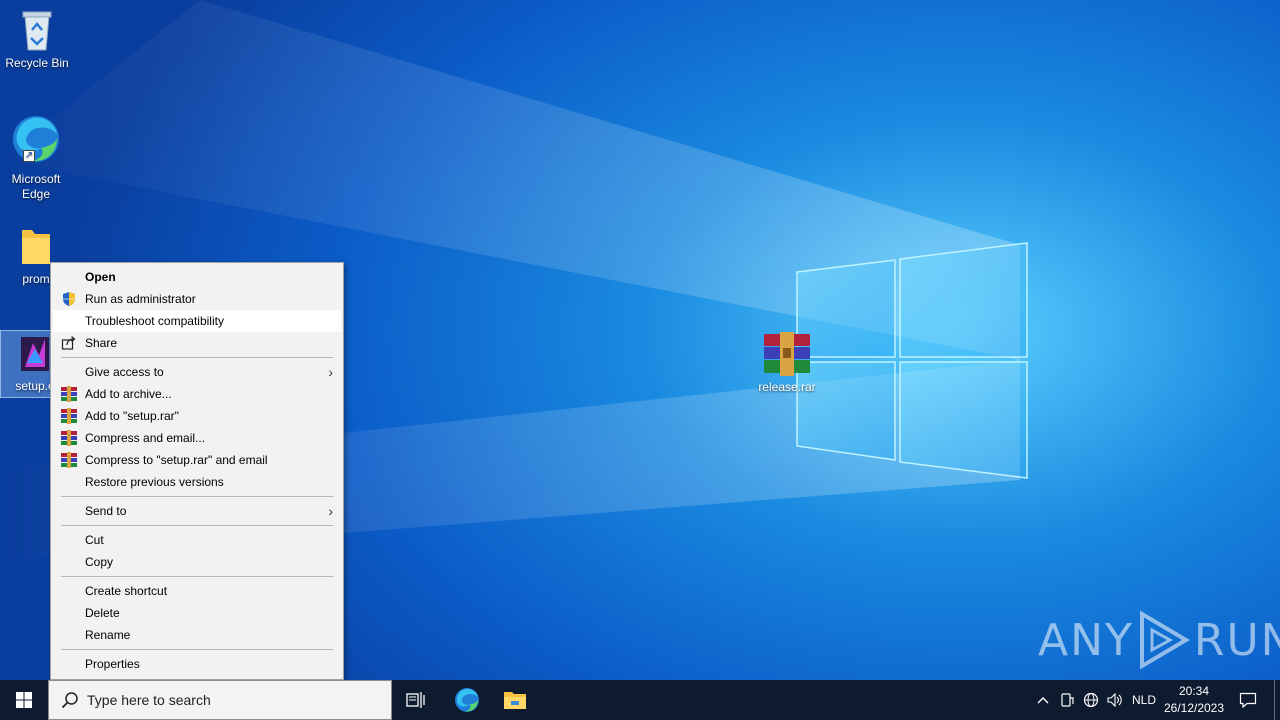 Image resolution: width=1280 pixels, height=720 pixels. Describe the element at coordinates (197, 460) in the screenshot. I see `menu-item-compress-to-setup-rar-and-email: Compress to "setup.rar" and email` at that location.